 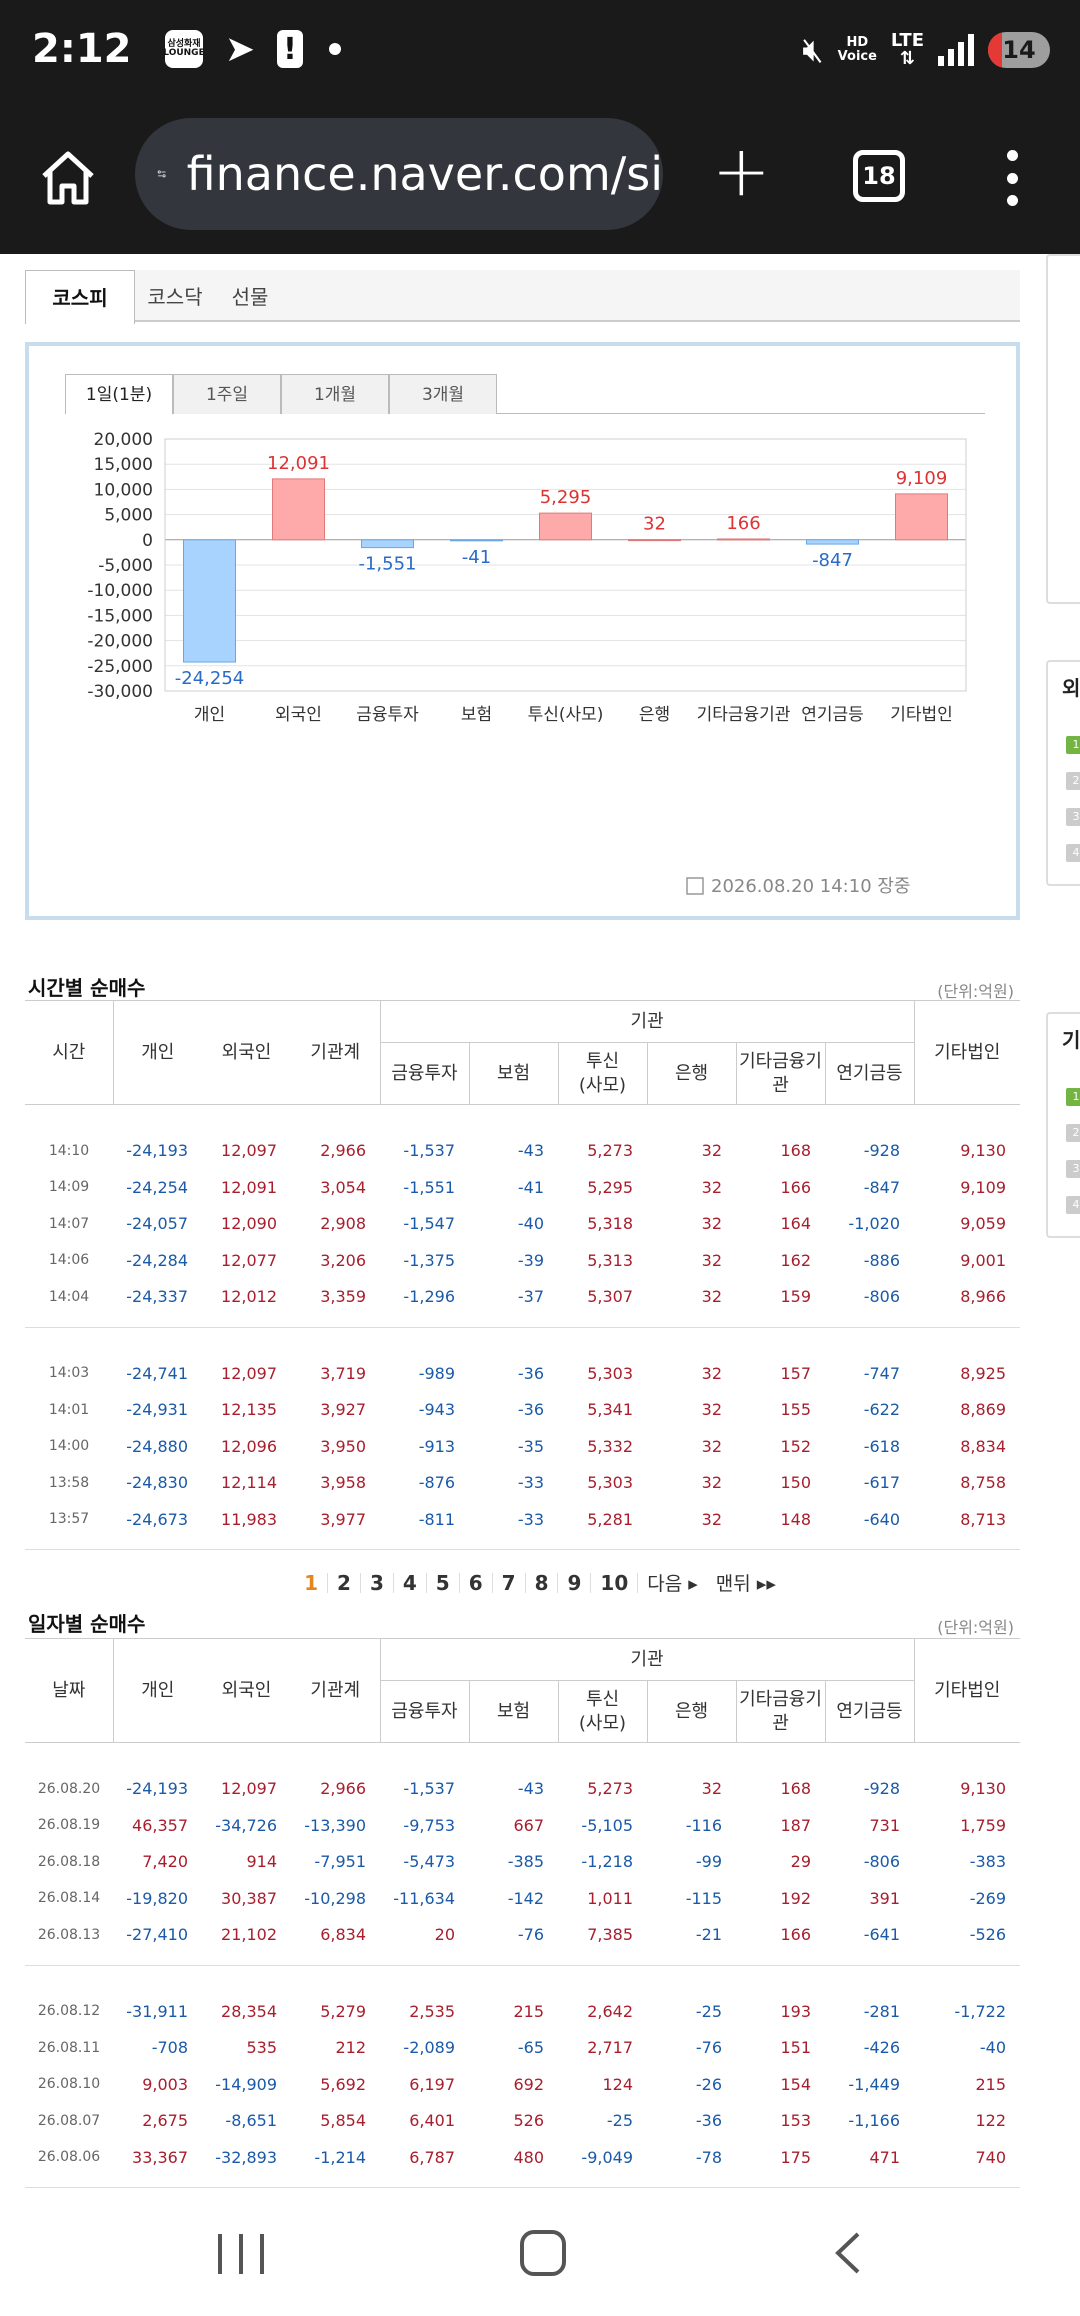 What do you see at coordinates (990, 2121) in the screenshot?
I see `cell-value: 122` at bounding box center [990, 2121].